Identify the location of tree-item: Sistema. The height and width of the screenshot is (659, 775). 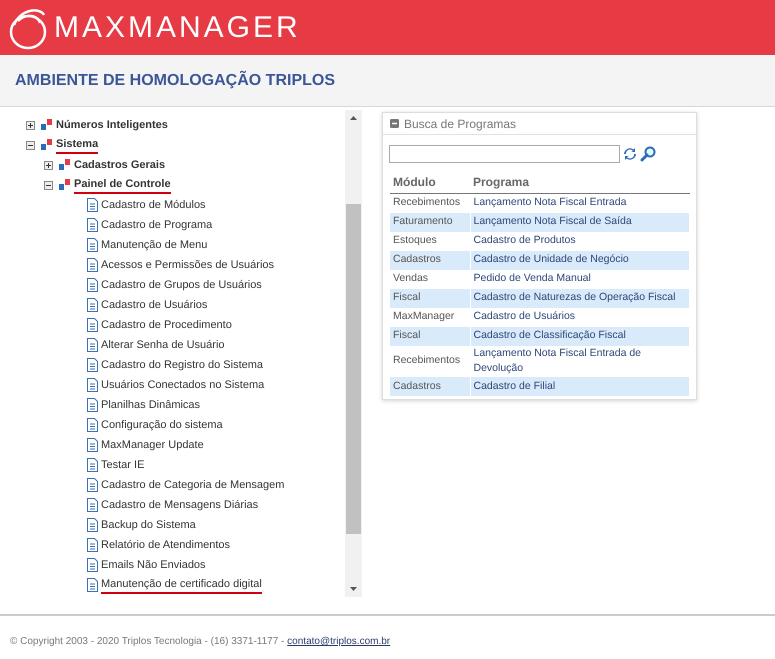
(77, 145).